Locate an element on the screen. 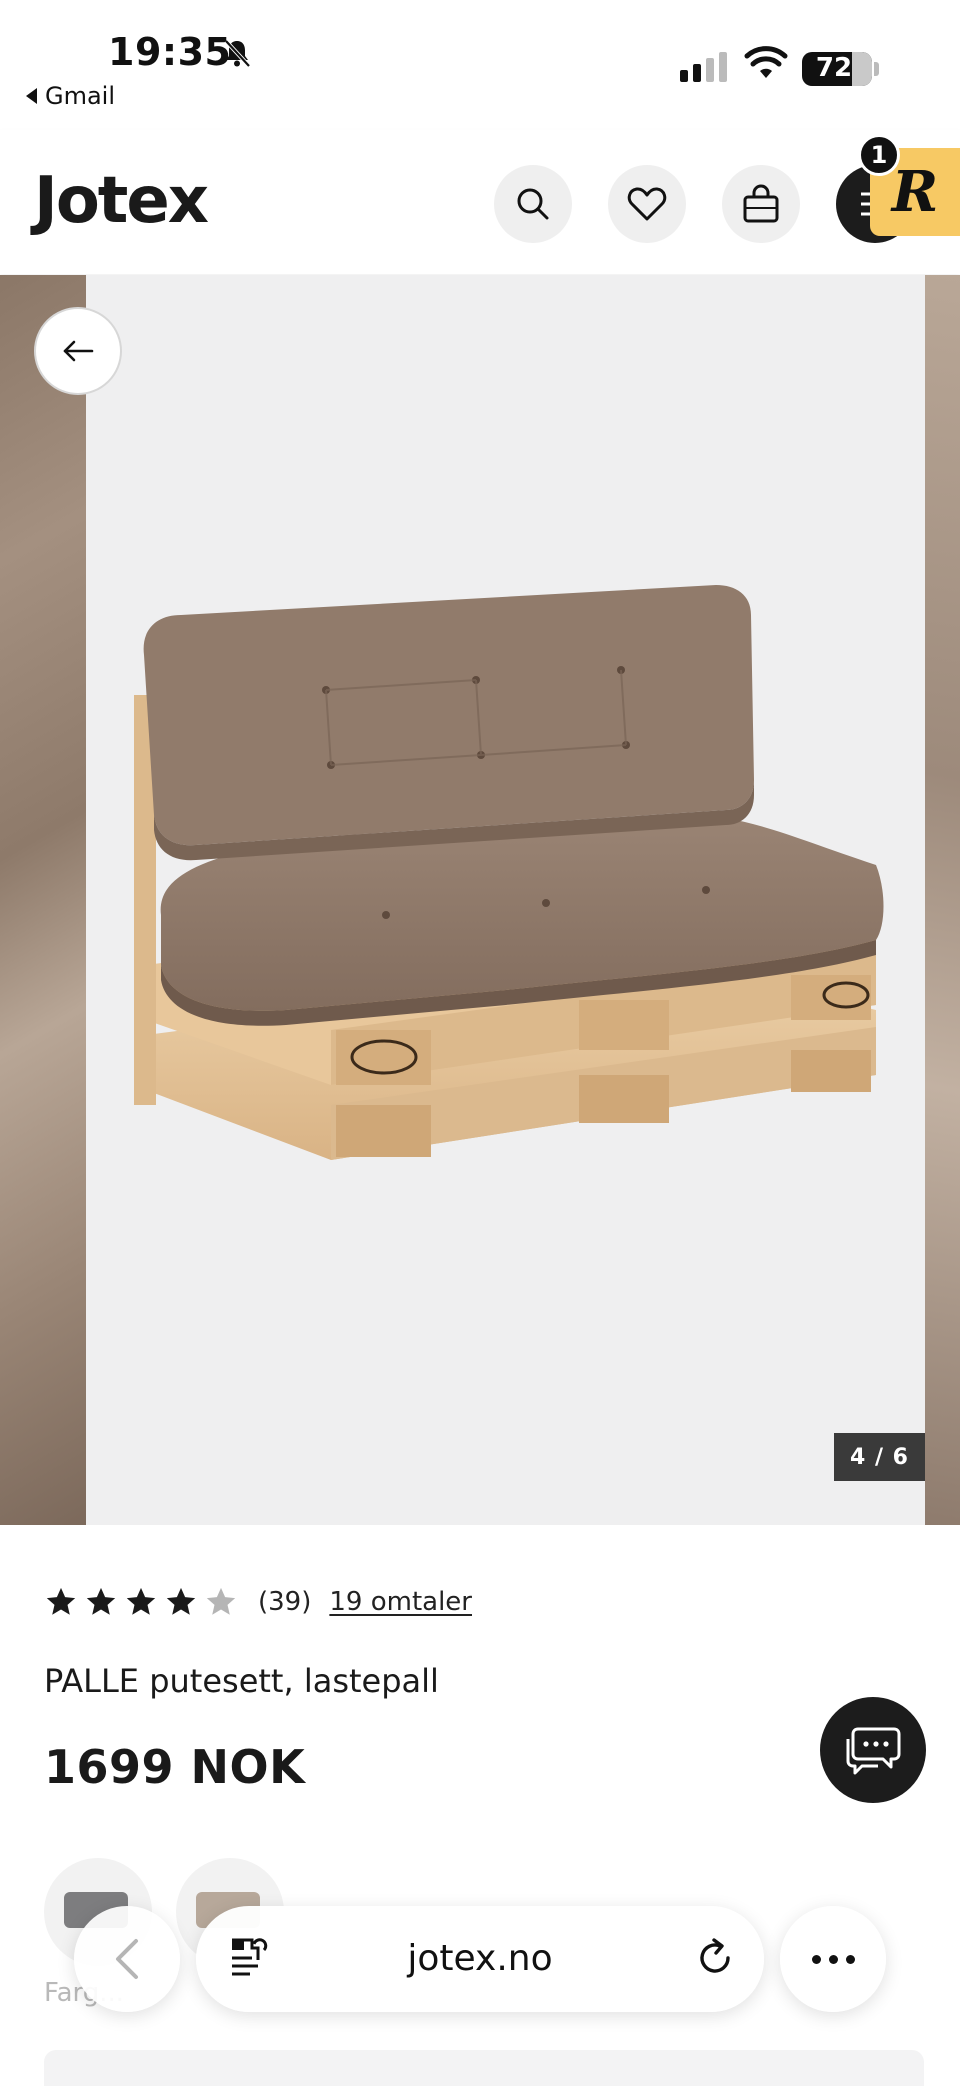  rating-row: (39) 19 omtaler is located at coordinates (258, 1602).